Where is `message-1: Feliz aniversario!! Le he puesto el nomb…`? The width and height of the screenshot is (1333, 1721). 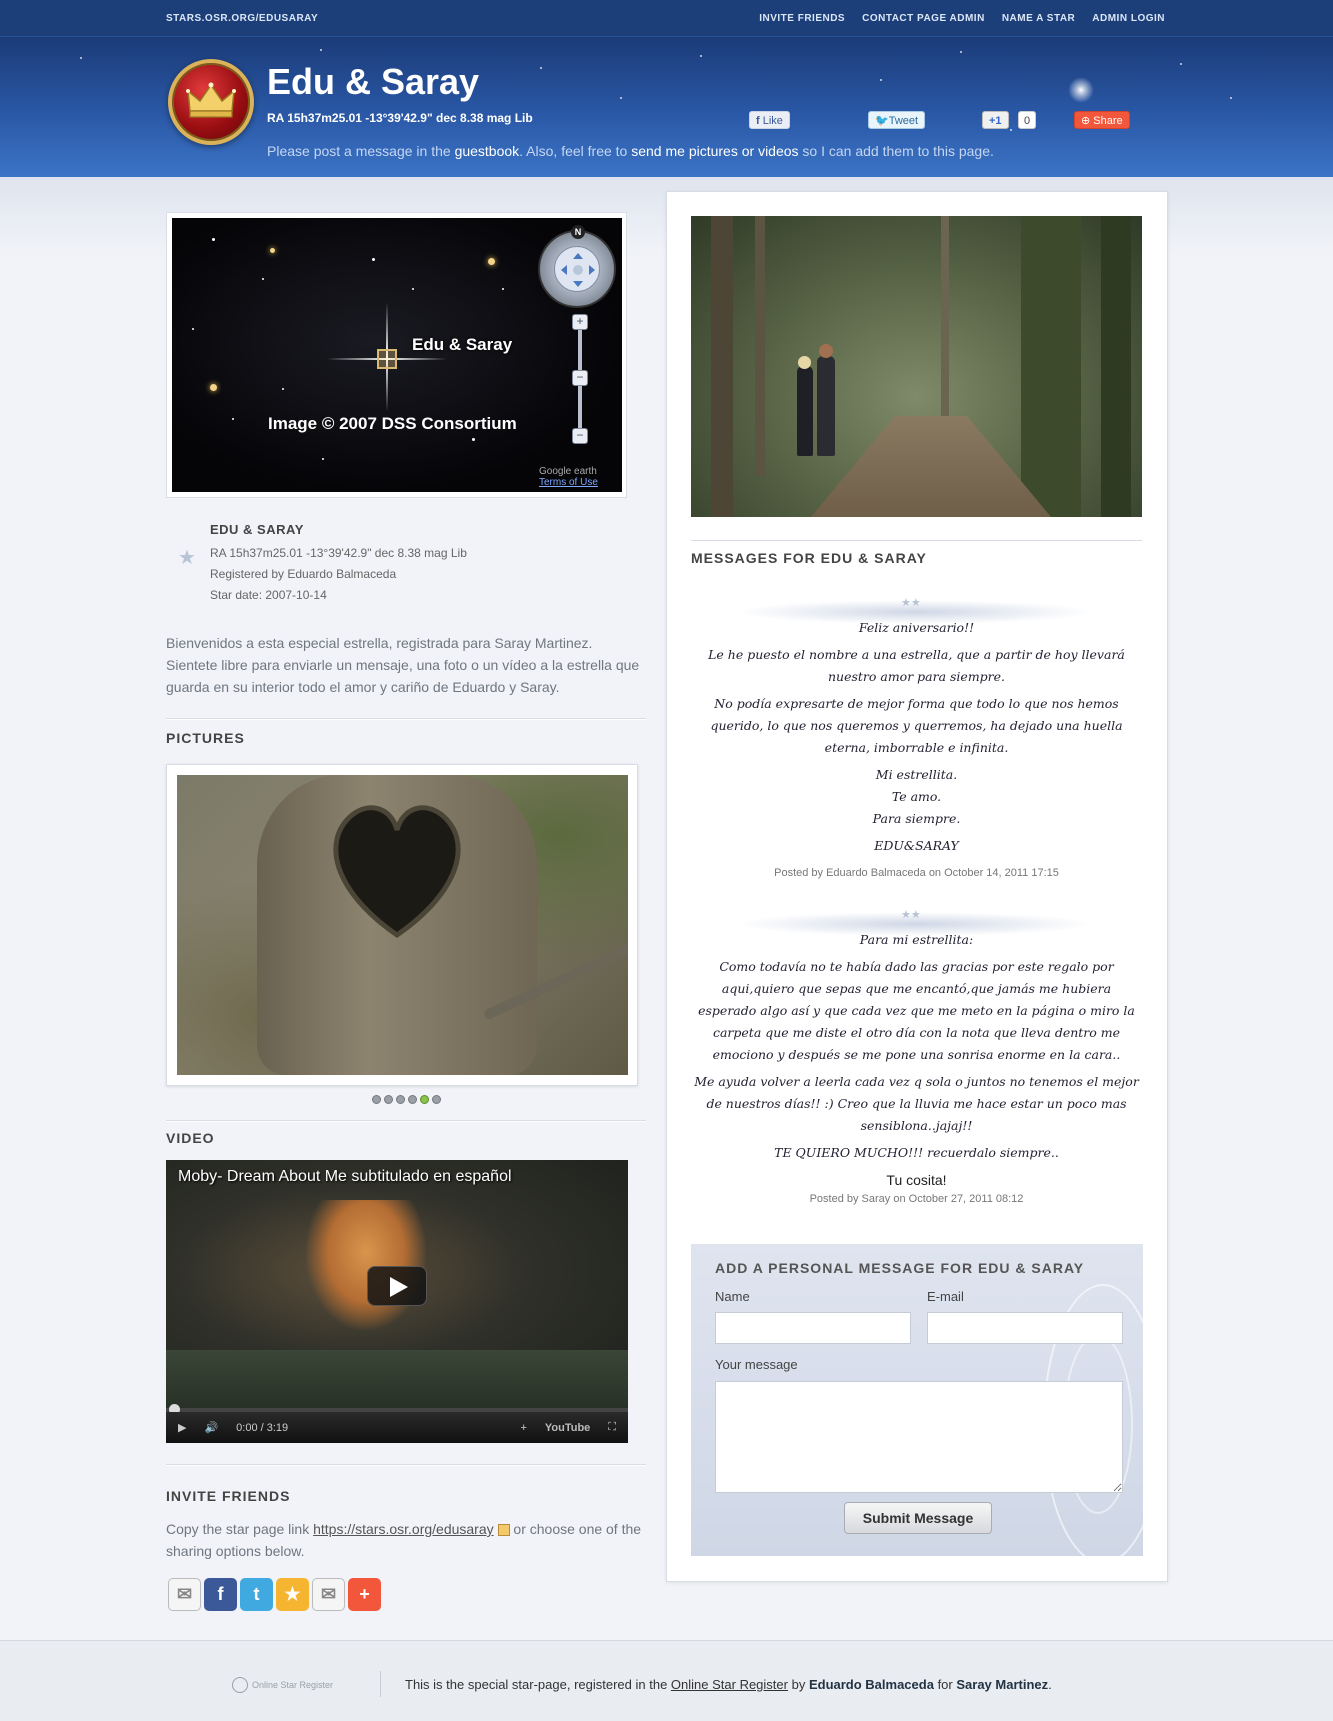
message-1: Feliz aniversario!! Le he puesto el nomb… is located at coordinates (916, 753).